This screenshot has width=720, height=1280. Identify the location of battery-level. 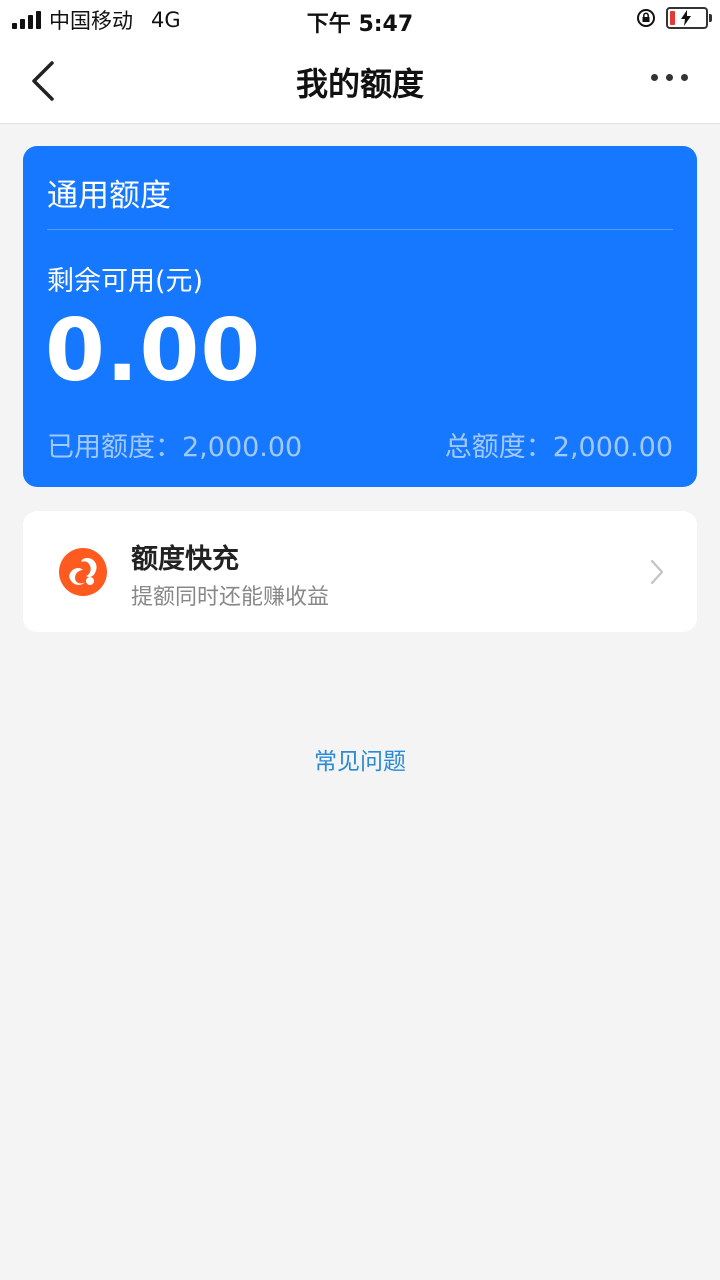
(672, 18).